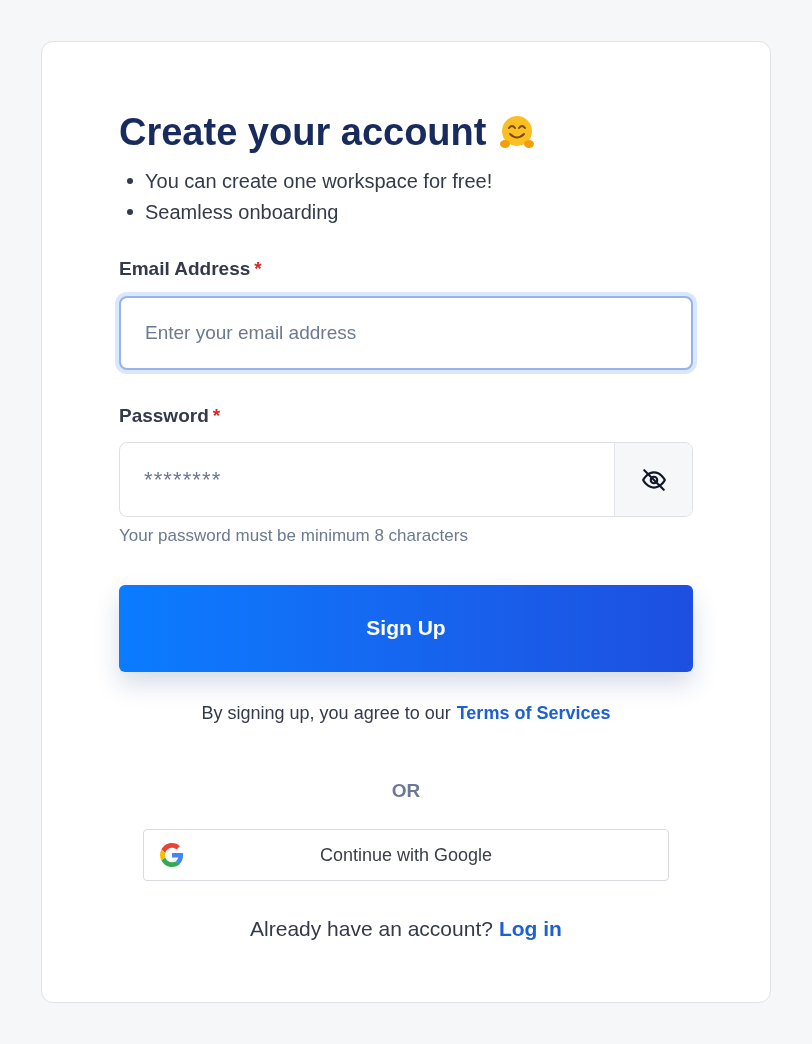 The image size is (812, 1044). What do you see at coordinates (406, 628) in the screenshot?
I see `sign-up-button: Sign Up` at bounding box center [406, 628].